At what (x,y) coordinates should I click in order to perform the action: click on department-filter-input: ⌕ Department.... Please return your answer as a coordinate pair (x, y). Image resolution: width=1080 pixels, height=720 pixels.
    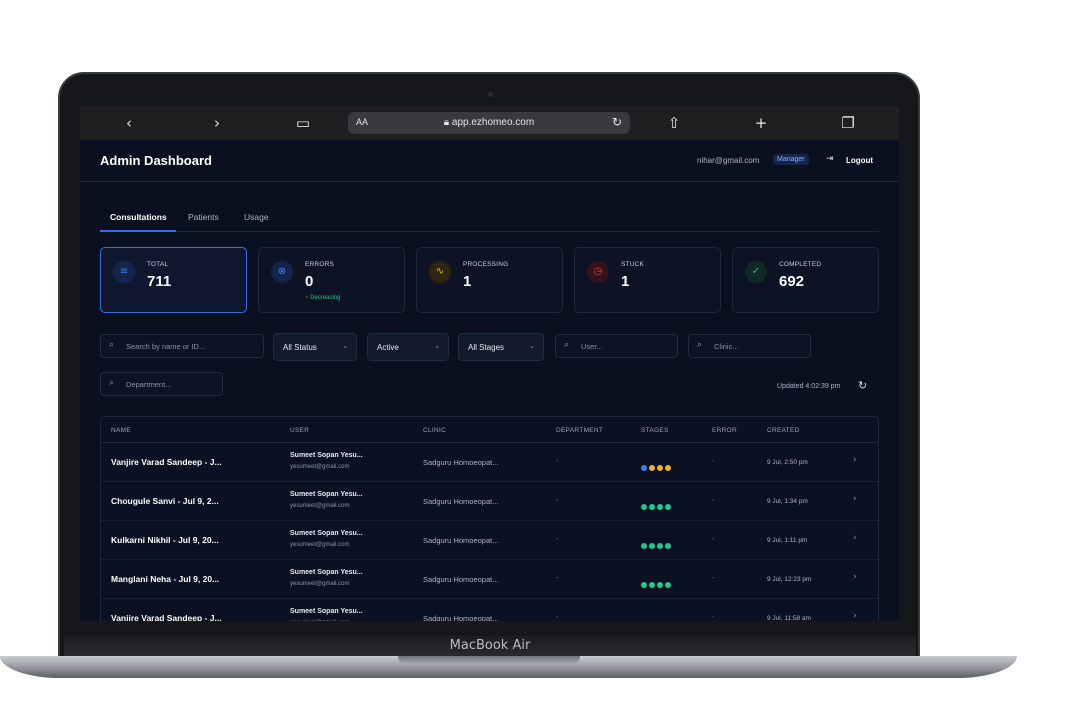
    Looking at the image, I should click on (161, 384).